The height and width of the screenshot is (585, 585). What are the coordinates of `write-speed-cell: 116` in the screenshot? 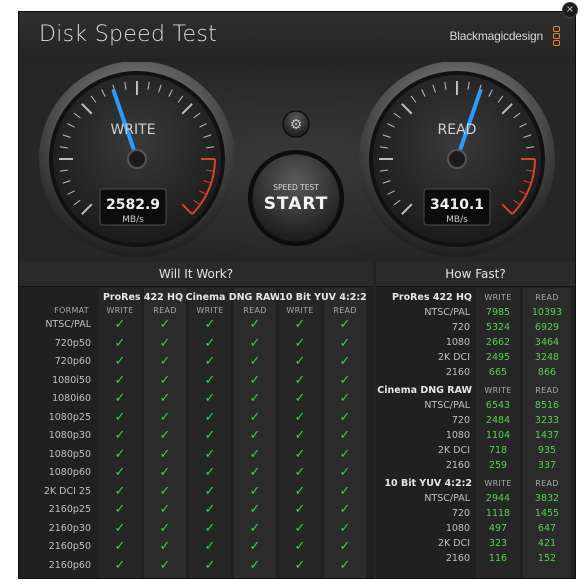 It's located at (498, 558).